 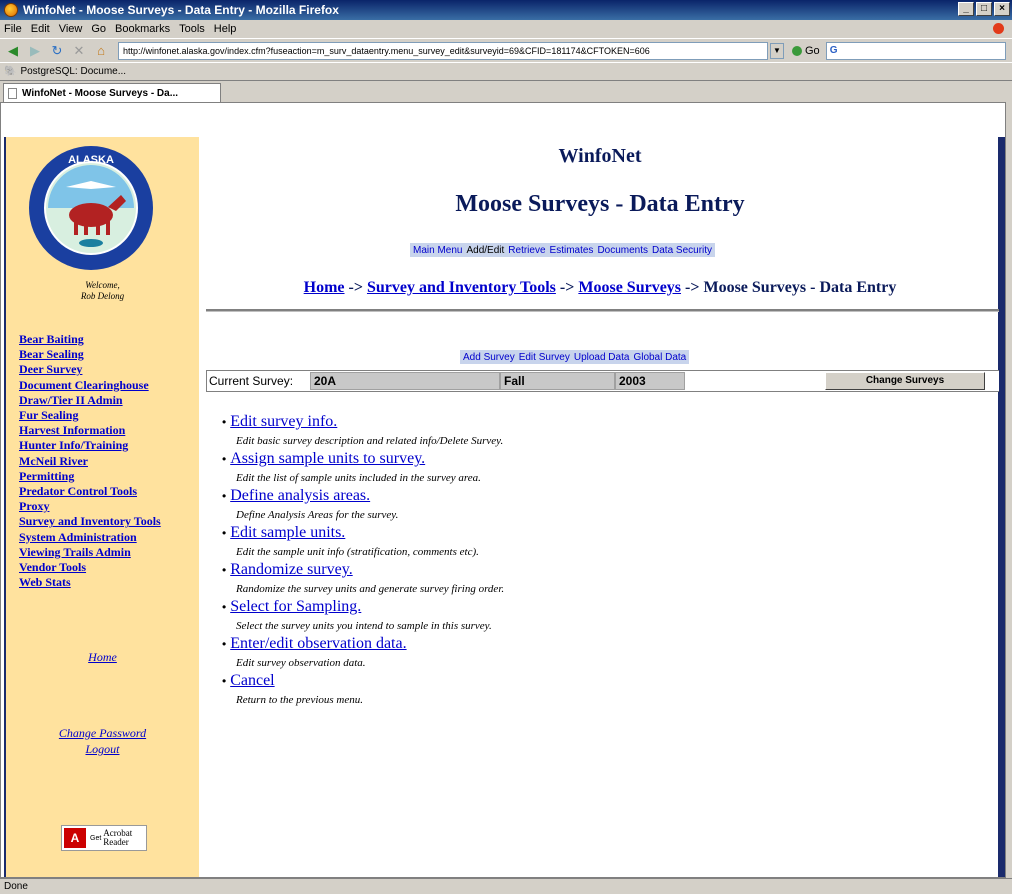 What do you see at coordinates (98, 29) in the screenshot?
I see `menu-go: Go` at bounding box center [98, 29].